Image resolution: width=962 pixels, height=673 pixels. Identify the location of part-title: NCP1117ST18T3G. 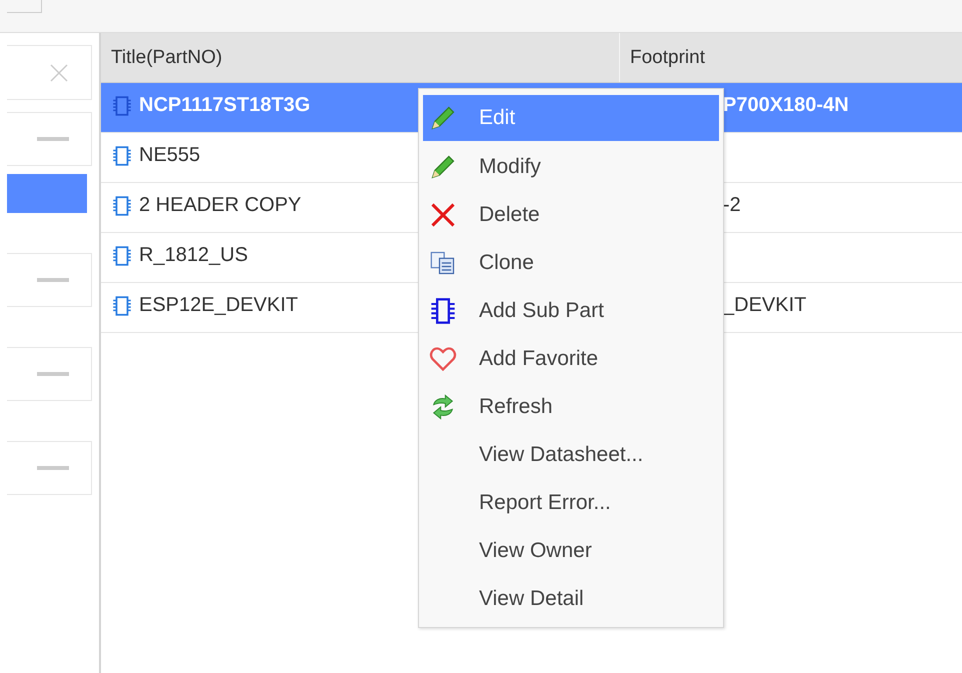
(224, 105).